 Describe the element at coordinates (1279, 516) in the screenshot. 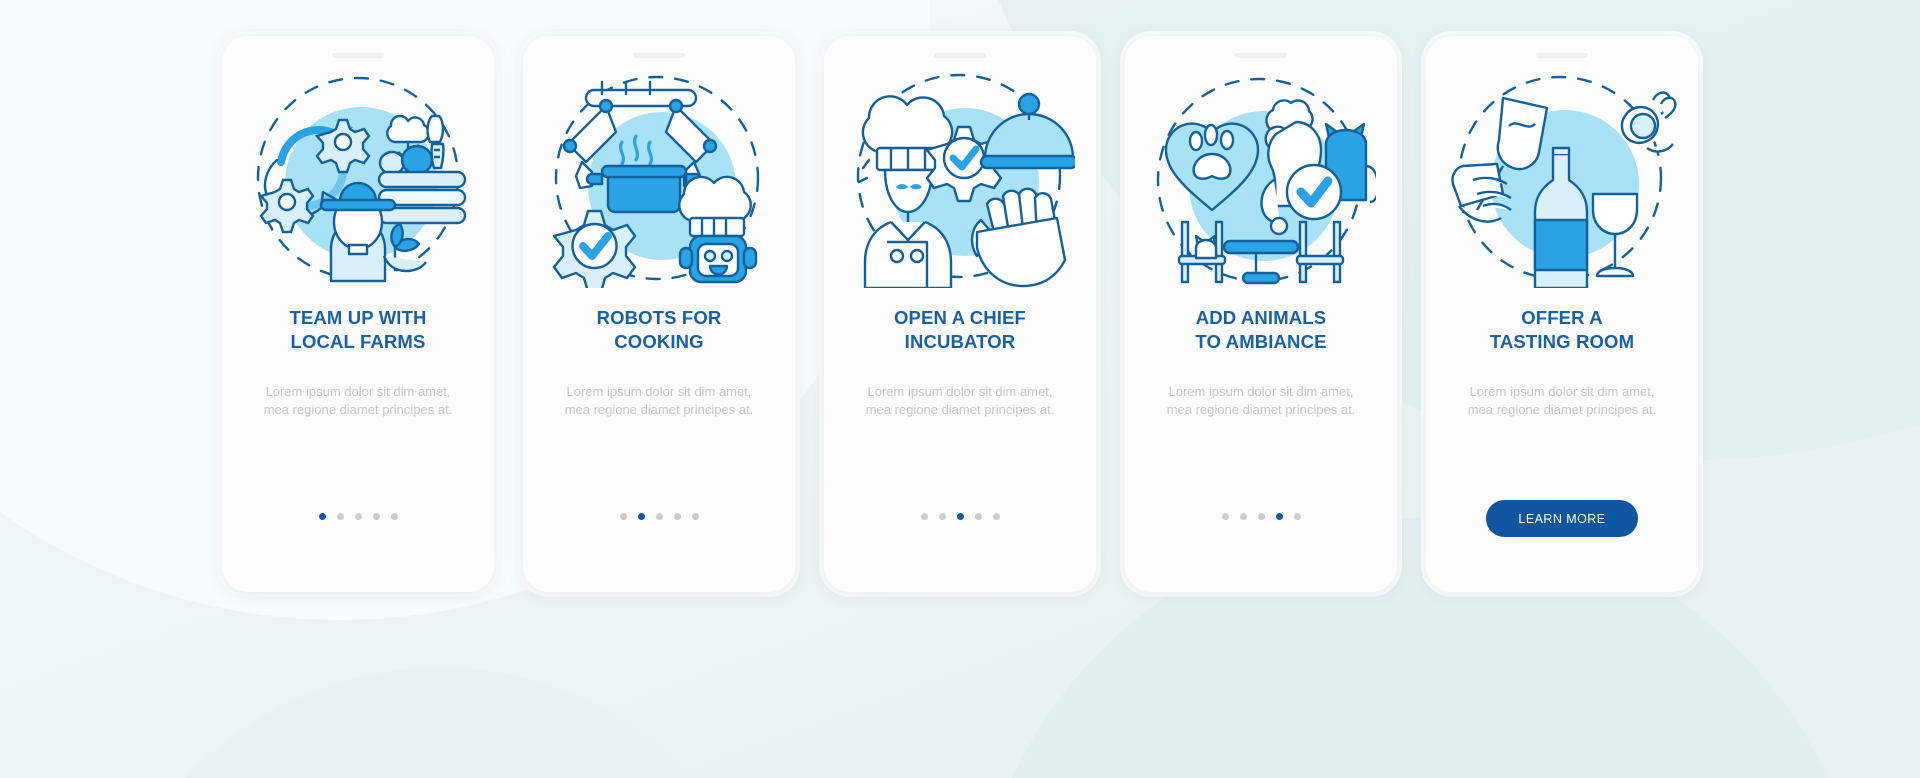

I see `pagination-dot-4-active` at that location.